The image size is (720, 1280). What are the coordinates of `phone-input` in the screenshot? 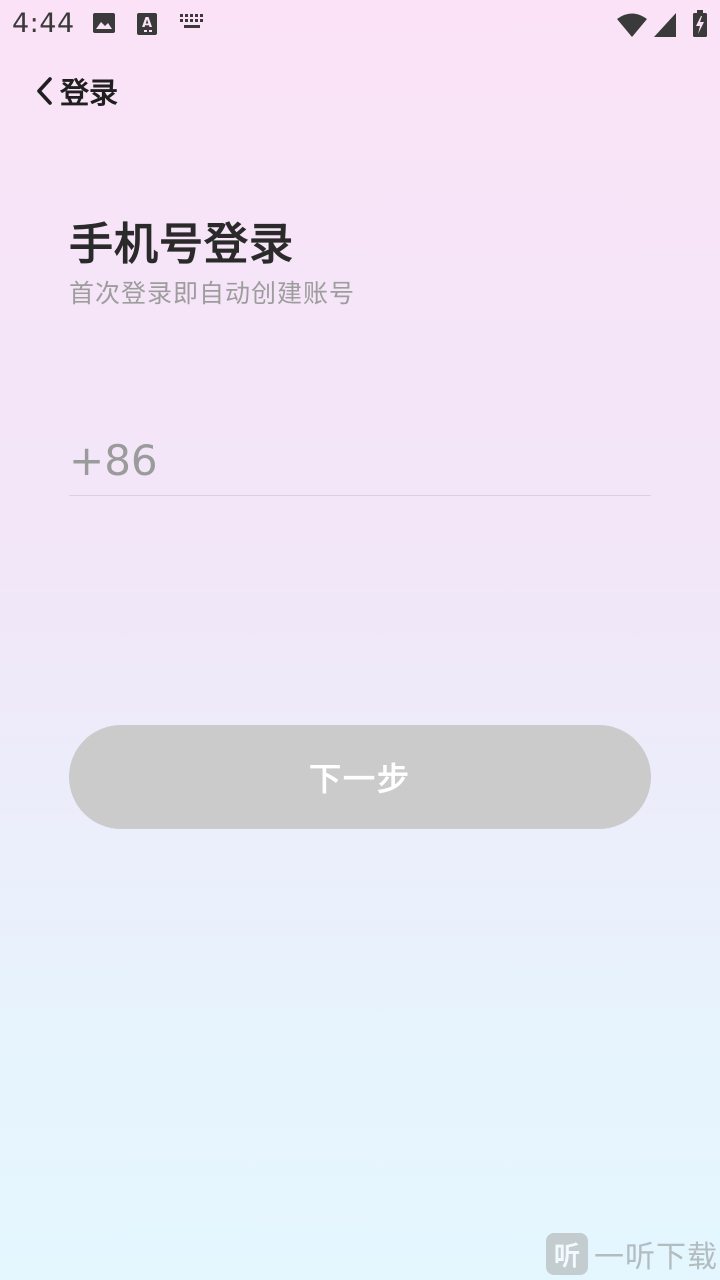 It's located at (405, 460).